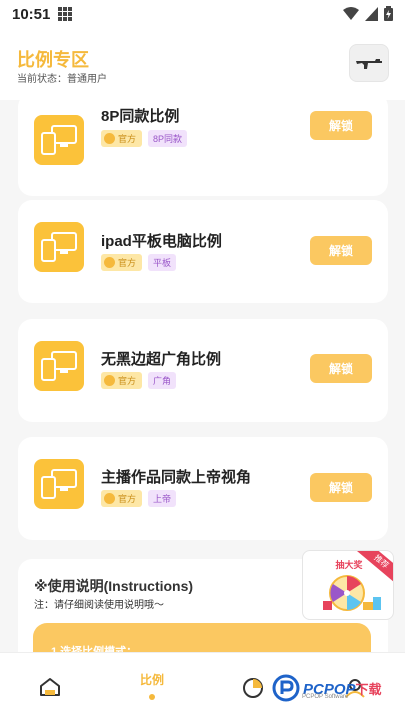  Describe the element at coordinates (94, 649) in the screenshot. I see `instruction-step-text: 1.选择比例模式：` at that location.